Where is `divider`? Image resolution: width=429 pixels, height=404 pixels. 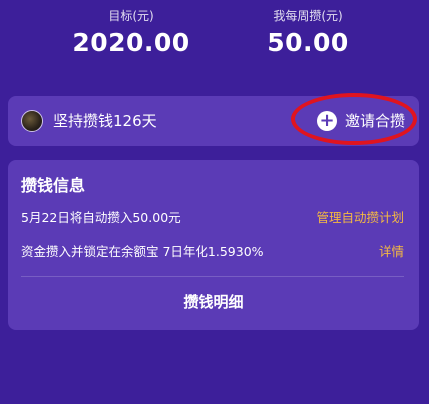
divider is located at coordinates (212, 276).